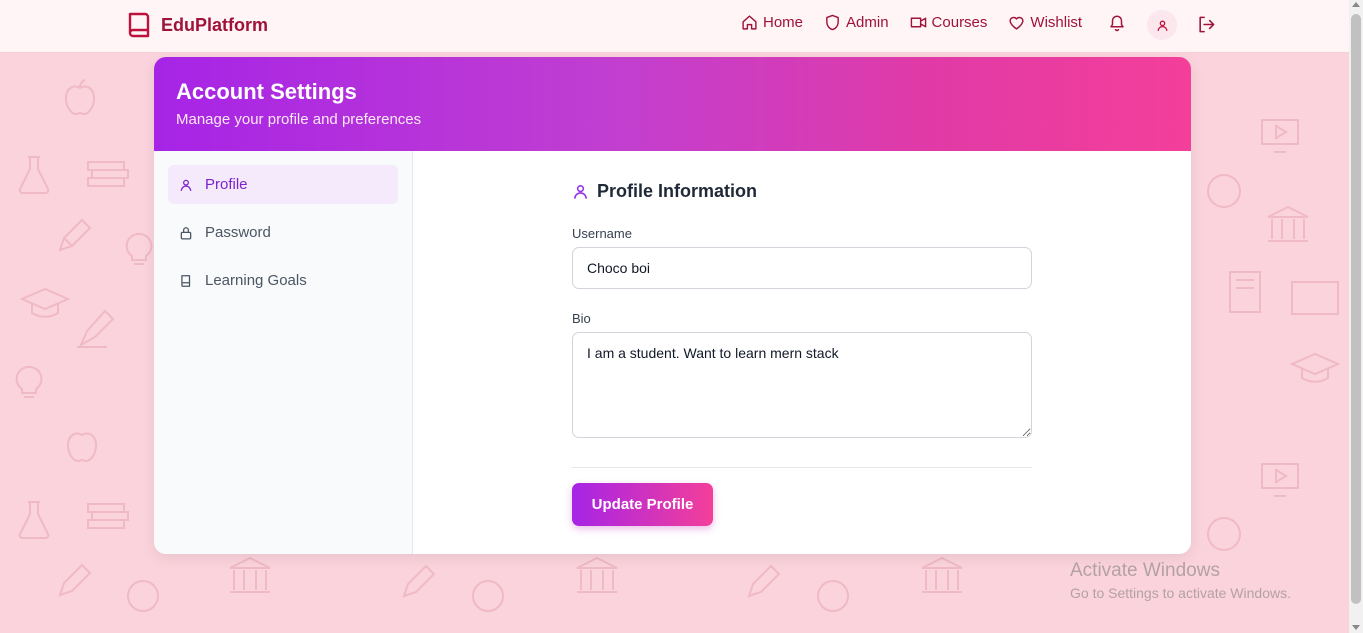 The width and height of the screenshot is (1363, 633). Describe the element at coordinates (96, 328) in the screenshot. I see `pencil-paper-doodle-icon` at that location.